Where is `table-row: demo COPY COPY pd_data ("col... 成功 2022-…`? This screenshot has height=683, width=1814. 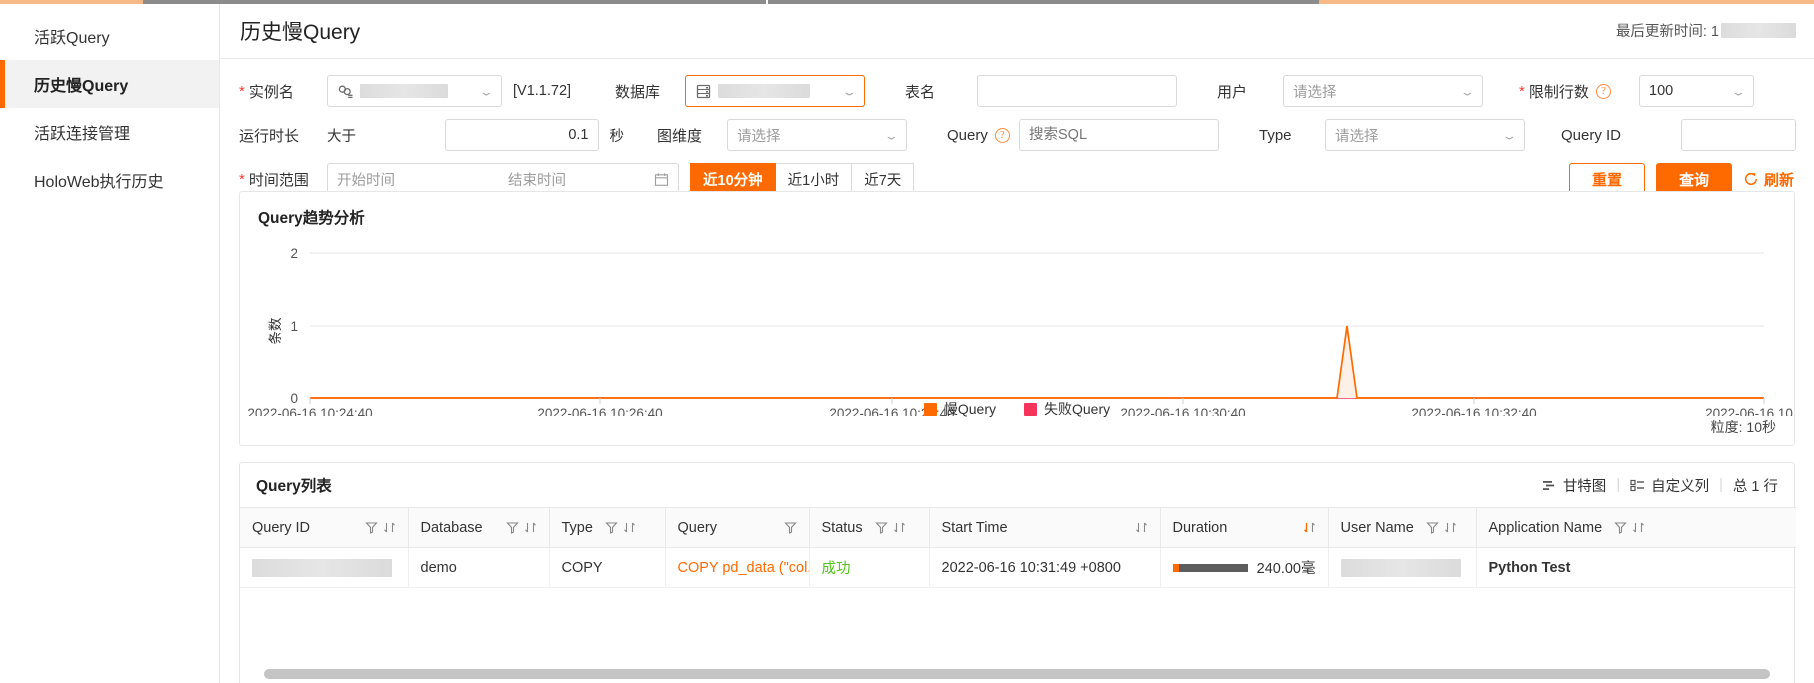
table-row: demo COPY COPY pd_data ("col... 成功 2022-… is located at coordinates (1018, 567).